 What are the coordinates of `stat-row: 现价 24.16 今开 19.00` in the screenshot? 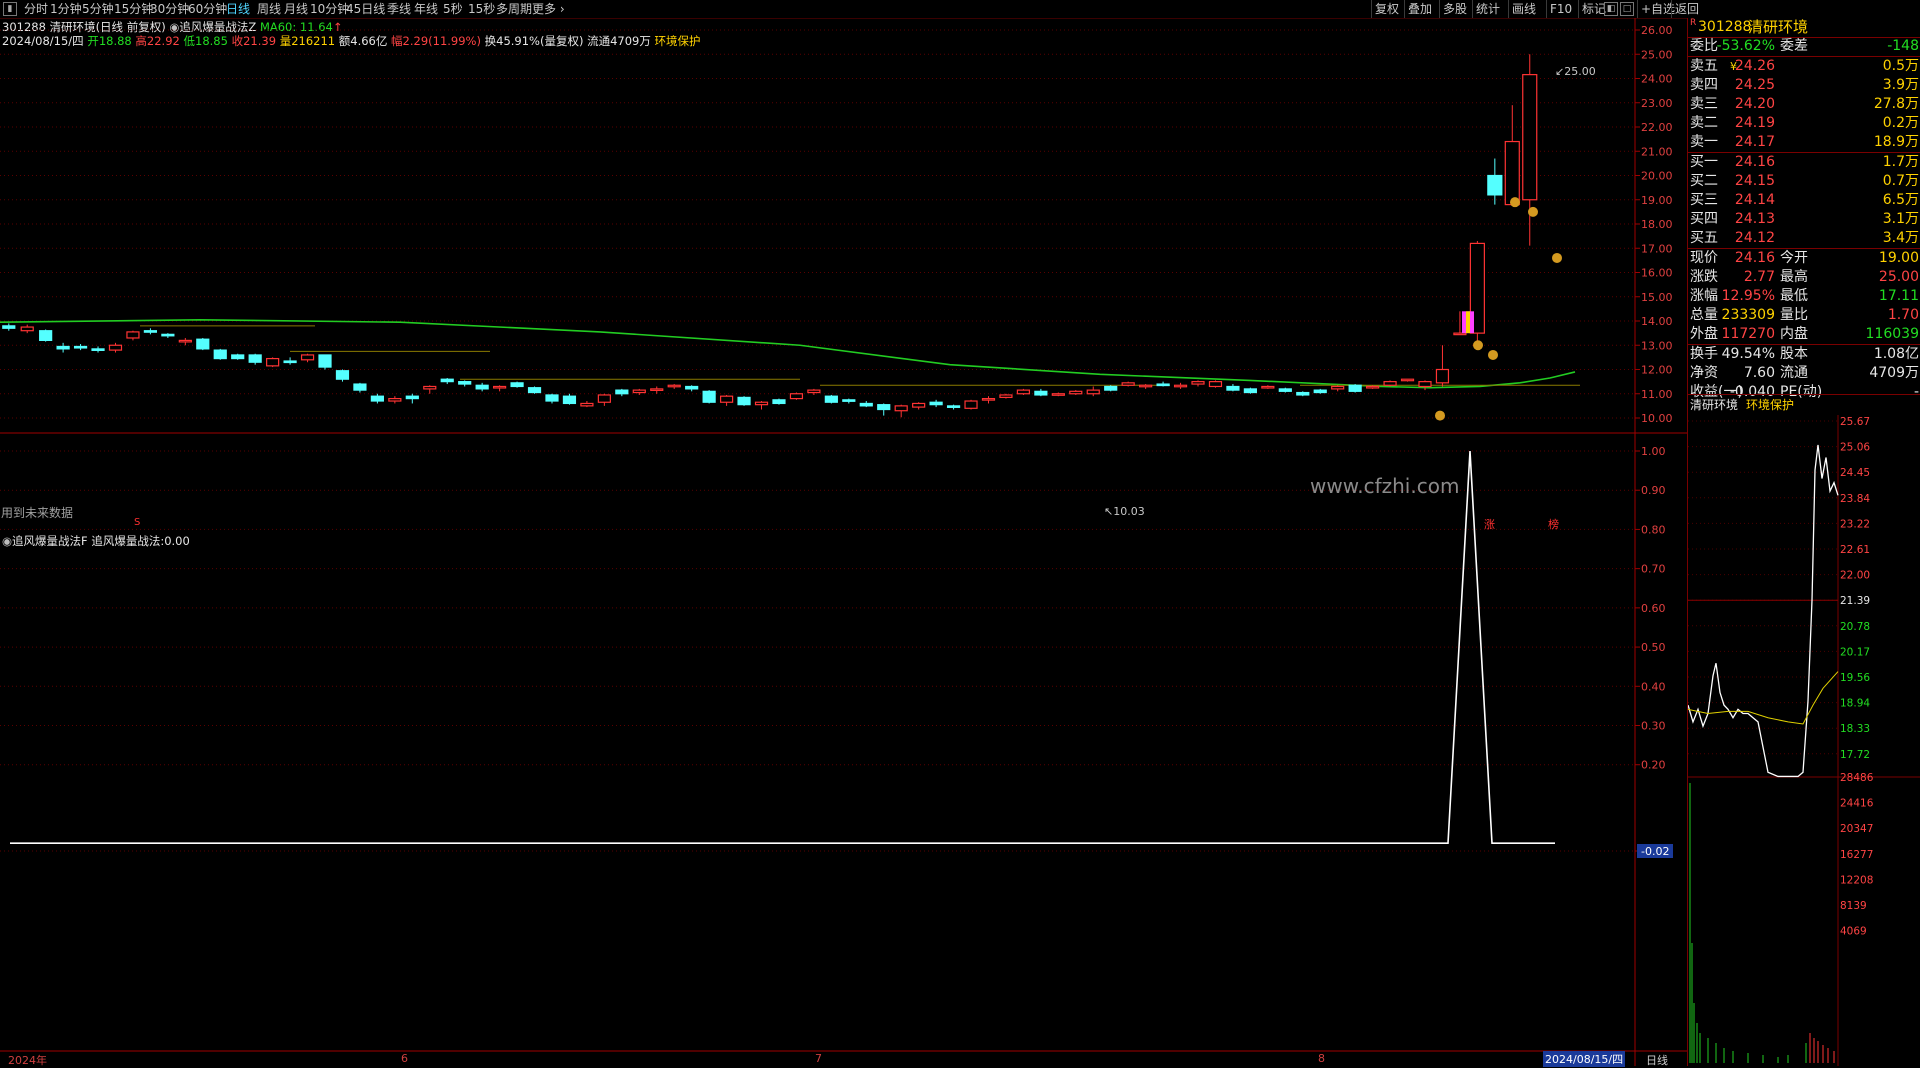 It's located at (1804, 258).